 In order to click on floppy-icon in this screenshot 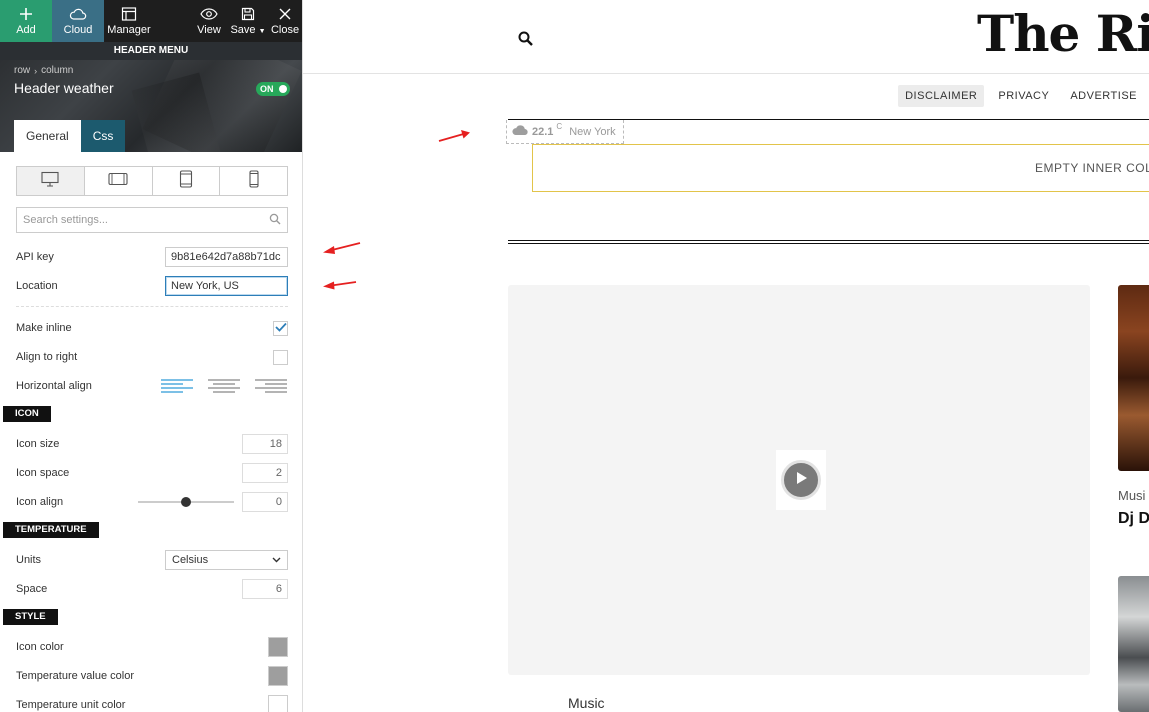, I will do `click(248, 14)`.